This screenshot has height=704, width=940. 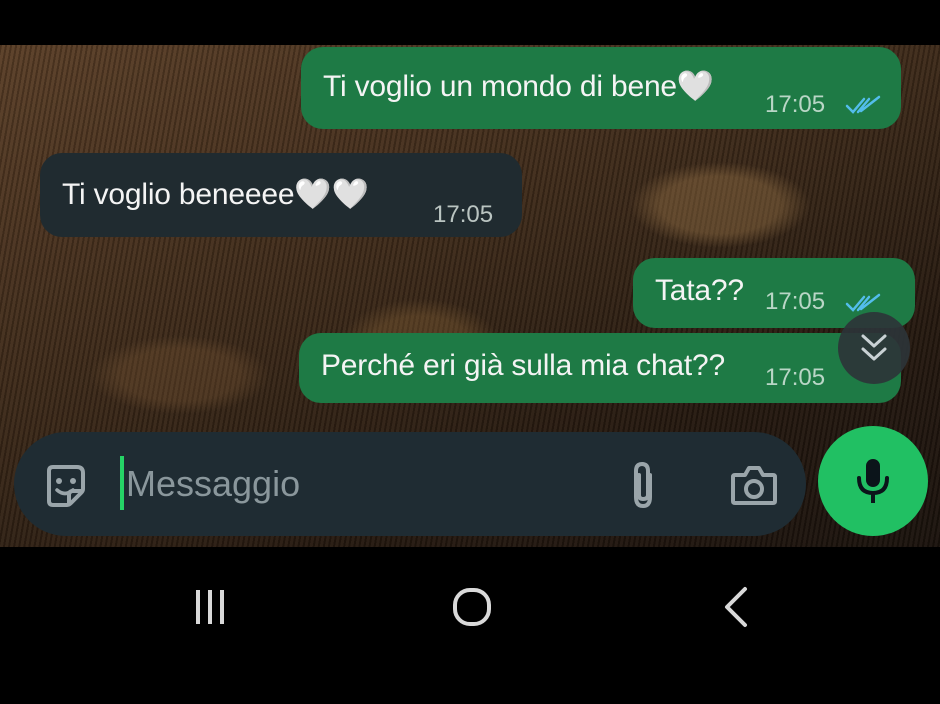 I want to click on back-button, so click(x=736, y=607).